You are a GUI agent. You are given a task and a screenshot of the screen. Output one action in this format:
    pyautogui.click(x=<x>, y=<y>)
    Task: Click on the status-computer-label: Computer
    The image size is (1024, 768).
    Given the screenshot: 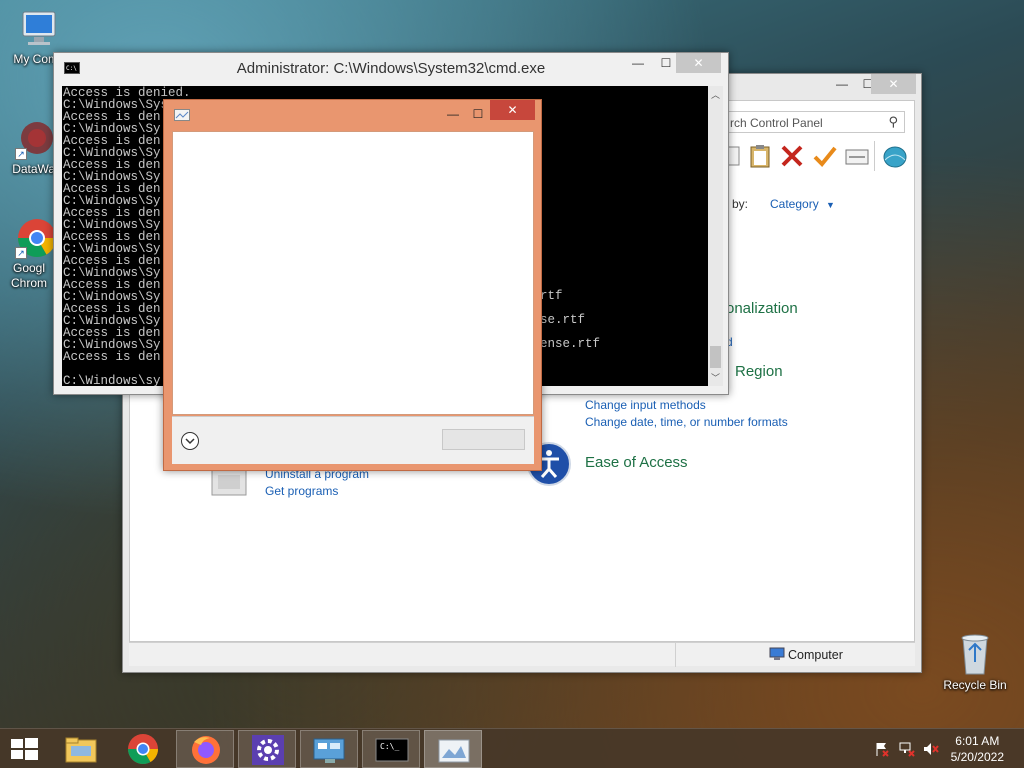 What is the action you would take?
    pyautogui.click(x=815, y=655)
    